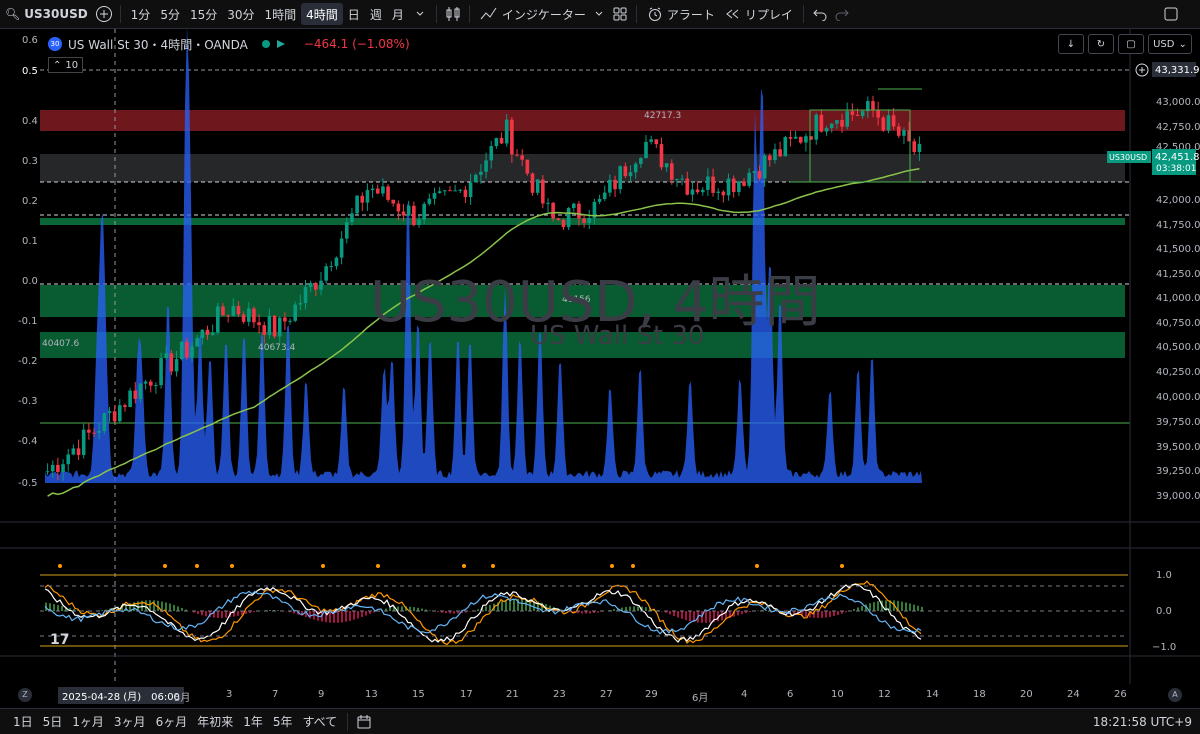 The image size is (1200, 734). Describe the element at coordinates (376, 14) in the screenshot. I see `timeframe-week: 週` at that location.